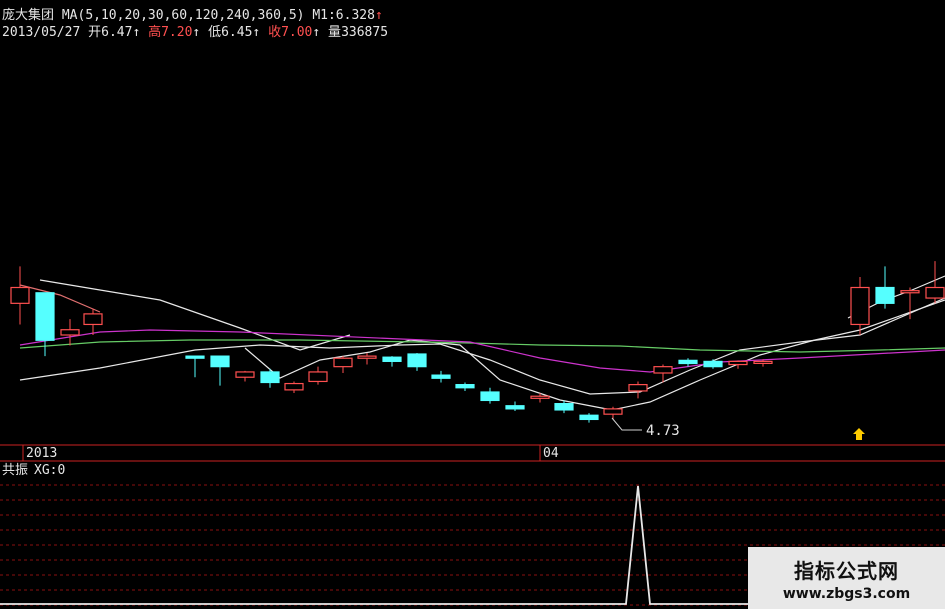 This screenshot has width=945, height=609. Describe the element at coordinates (41, 453) in the screenshot. I see `year-label: 2013` at that location.